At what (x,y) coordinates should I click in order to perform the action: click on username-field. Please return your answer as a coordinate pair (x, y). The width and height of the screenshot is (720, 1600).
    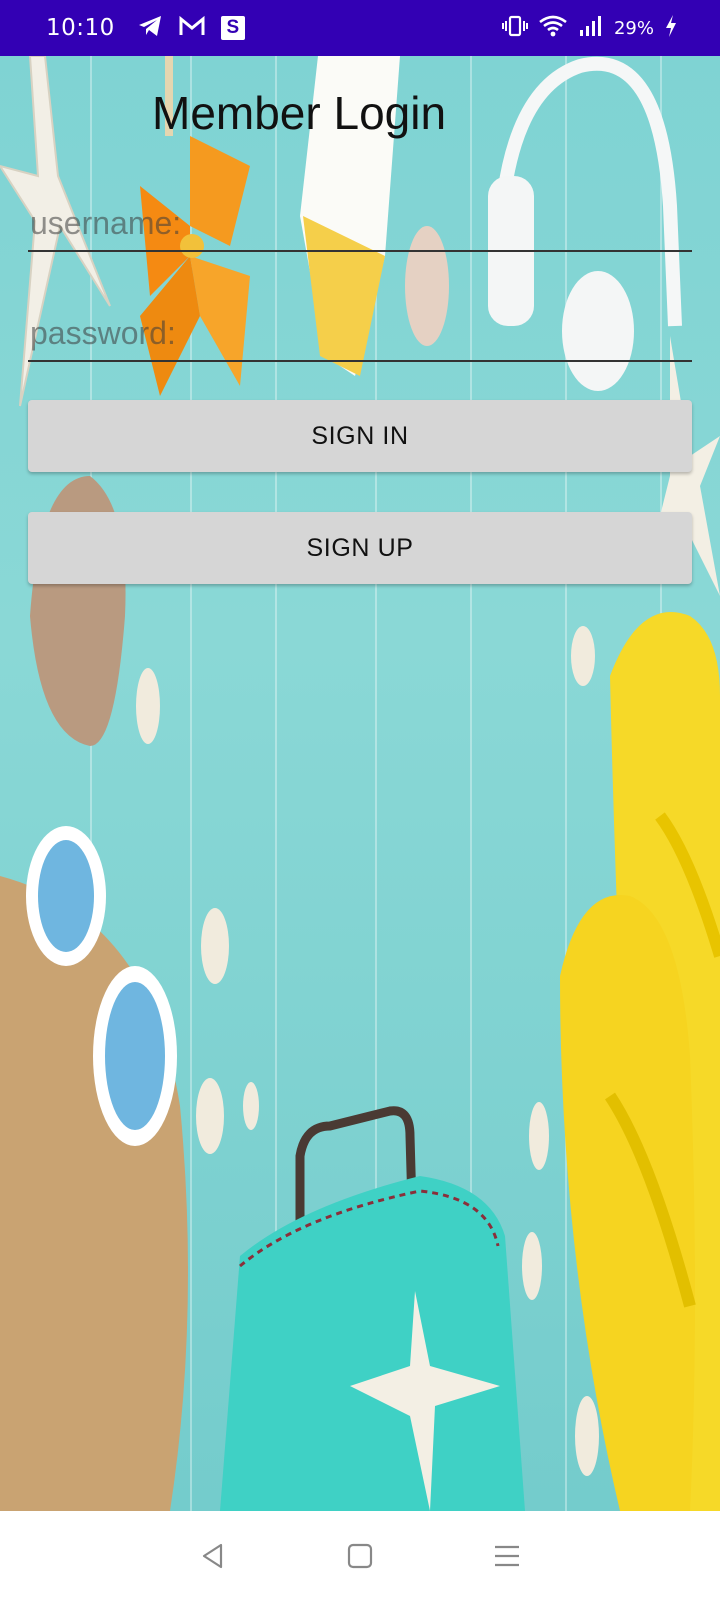
    Looking at the image, I should click on (360, 224).